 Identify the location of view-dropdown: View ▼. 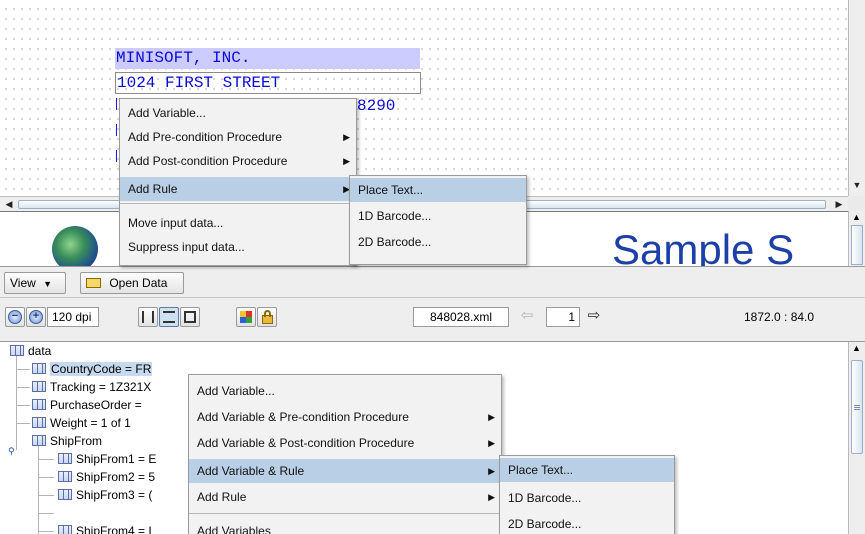
(35, 283).